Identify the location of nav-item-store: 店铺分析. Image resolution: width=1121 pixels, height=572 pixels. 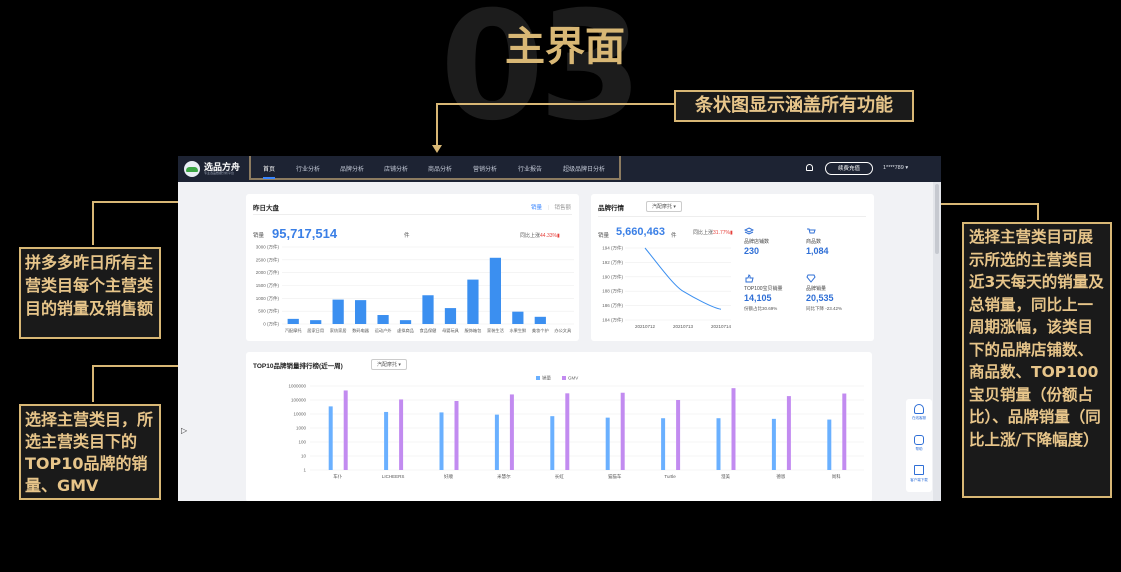
(396, 168).